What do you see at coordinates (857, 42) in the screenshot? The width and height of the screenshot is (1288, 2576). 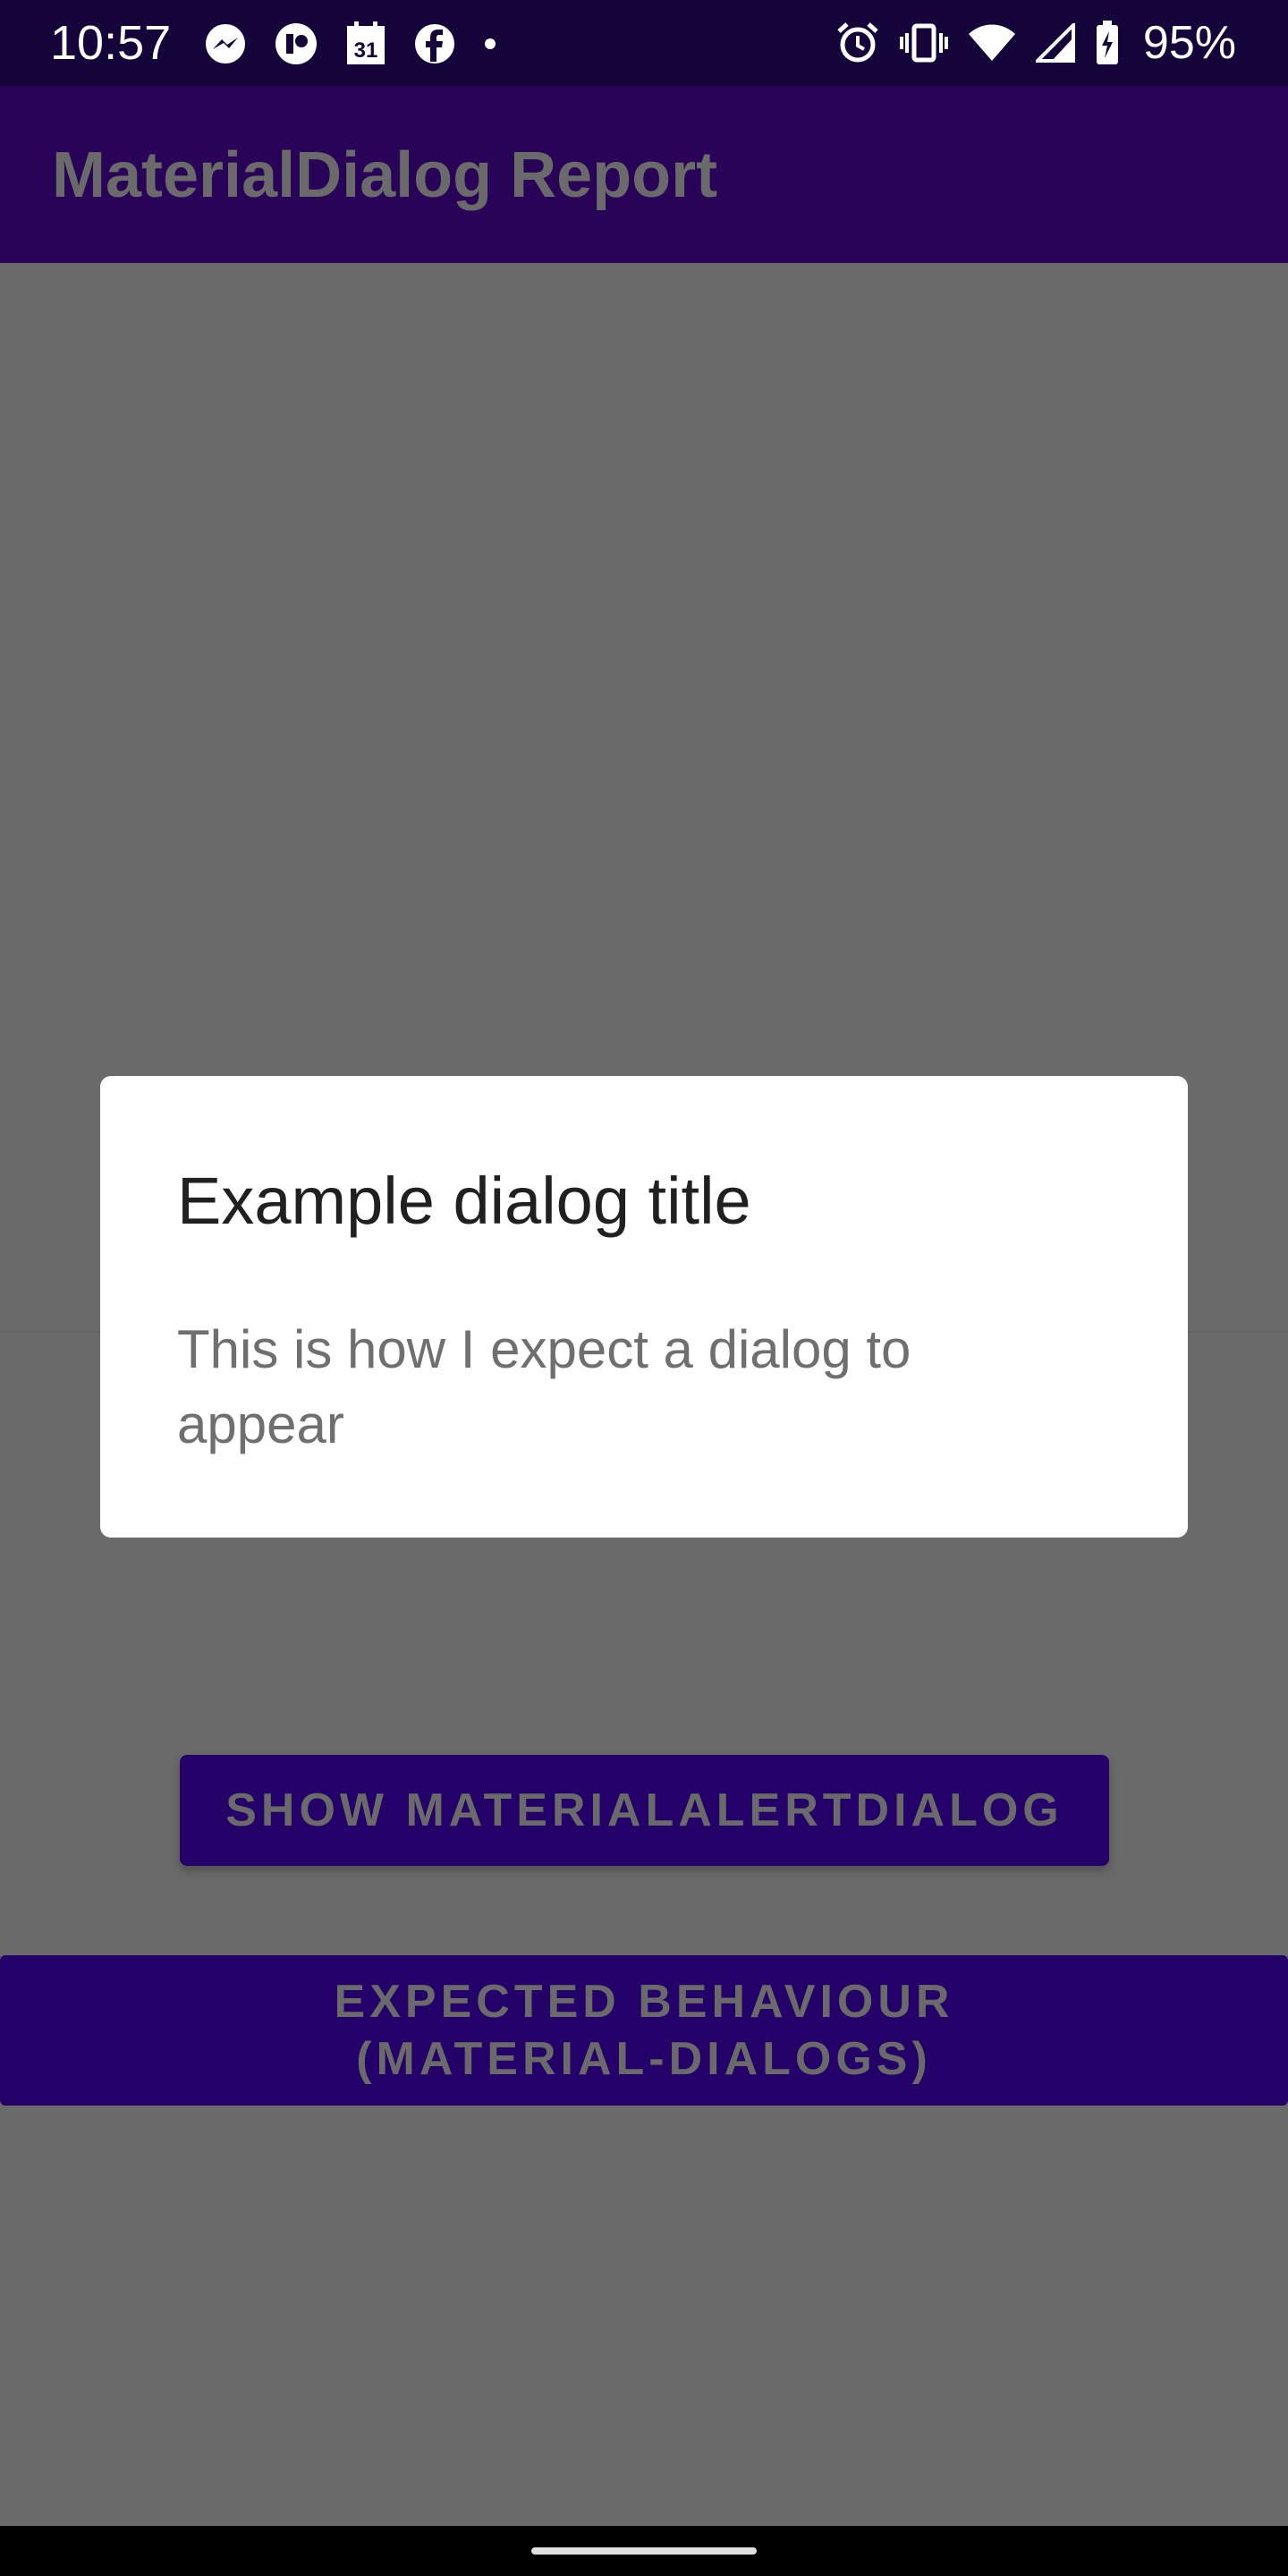 I see `alarm-icon` at bounding box center [857, 42].